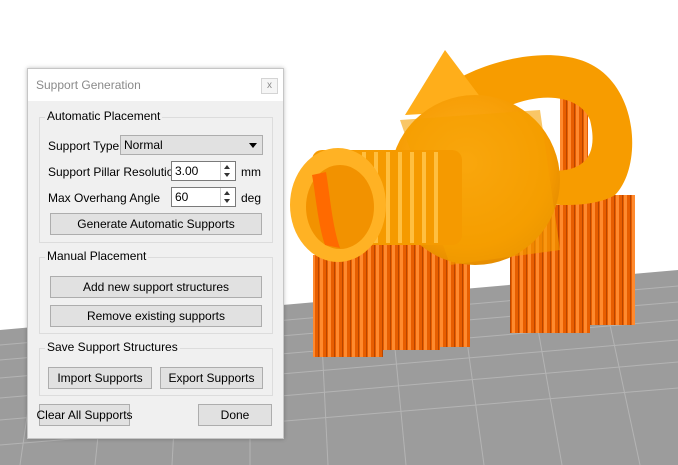 The width and height of the screenshot is (678, 465). Describe the element at coordinates (104, 198) in the screenshot. I see `max-overhang-label: Max Overhang Angle` at that location.